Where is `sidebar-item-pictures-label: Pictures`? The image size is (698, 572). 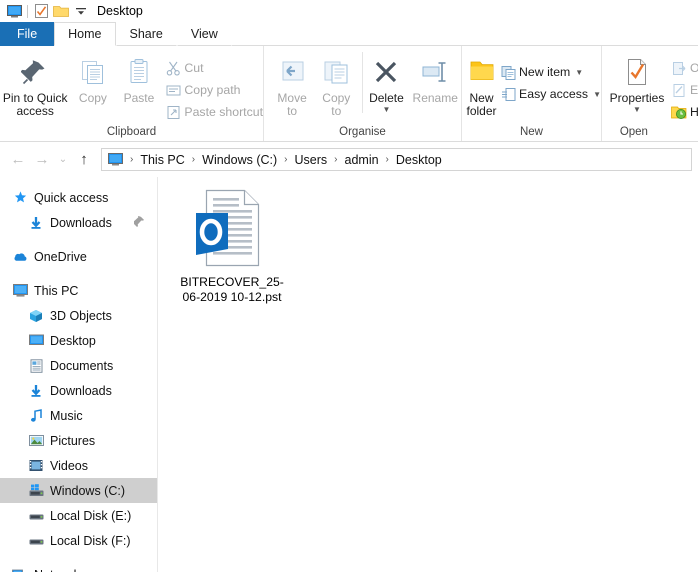
sidebar-item-pictures-label: Pictures is located at coordinates (73, 440).